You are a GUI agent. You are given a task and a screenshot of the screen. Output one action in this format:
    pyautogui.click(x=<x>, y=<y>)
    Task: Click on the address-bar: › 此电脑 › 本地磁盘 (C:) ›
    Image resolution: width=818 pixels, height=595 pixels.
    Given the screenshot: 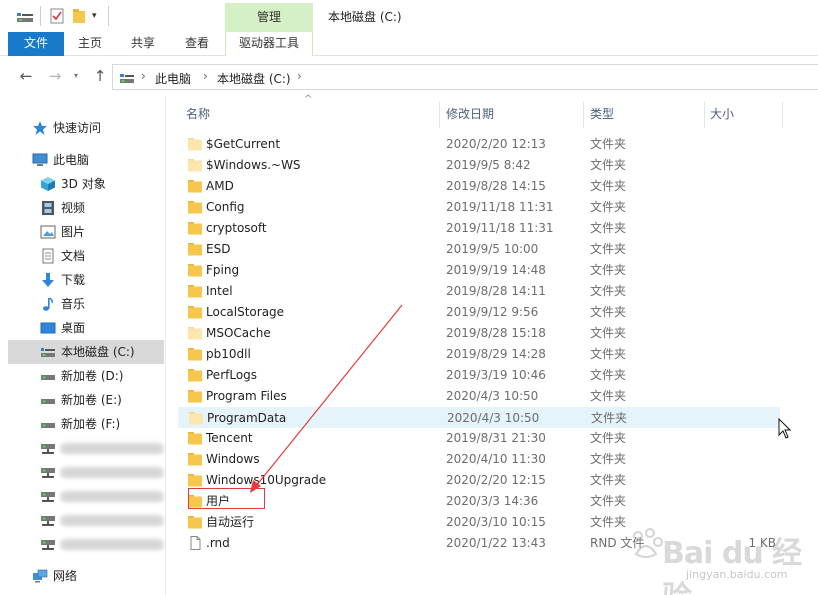 What is the action you would take?
    pyautogui.click(x=465, y=77)
    